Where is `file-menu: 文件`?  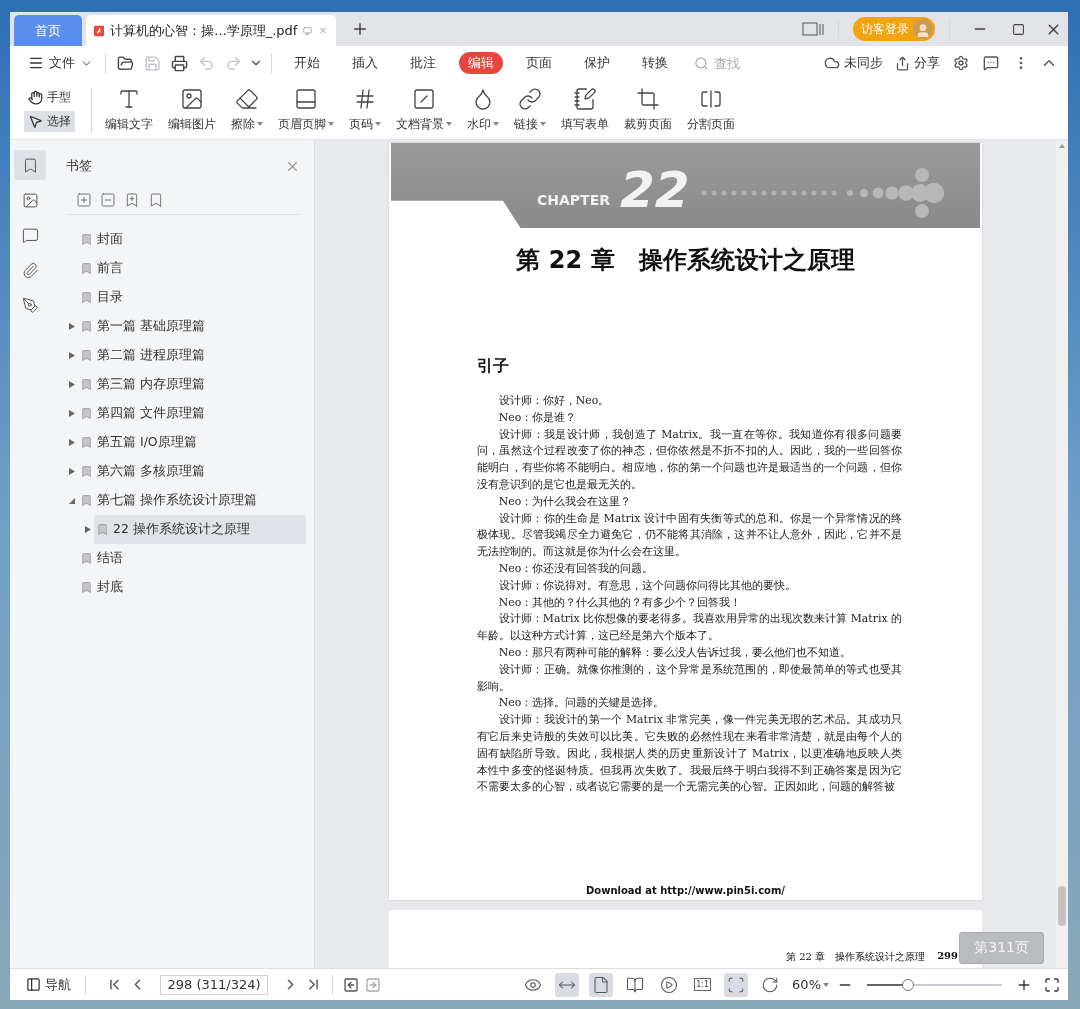 file-menu: 文件 is located at coordinates (60, 63).